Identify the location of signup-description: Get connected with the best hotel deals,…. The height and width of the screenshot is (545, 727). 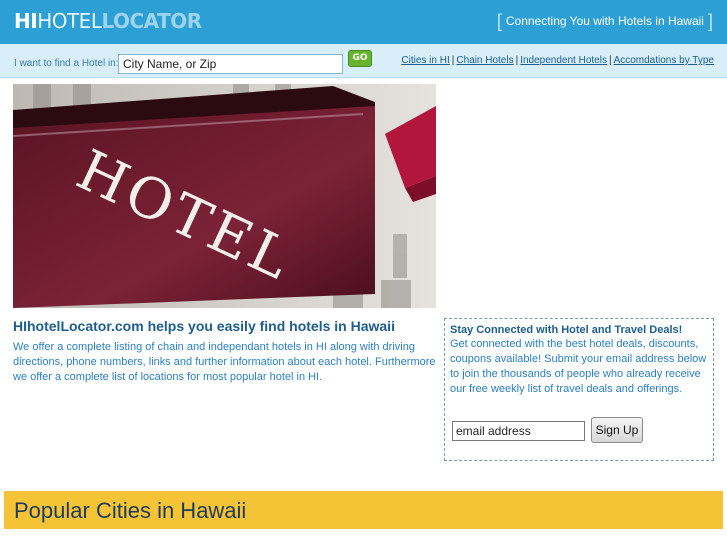
(578, 366).